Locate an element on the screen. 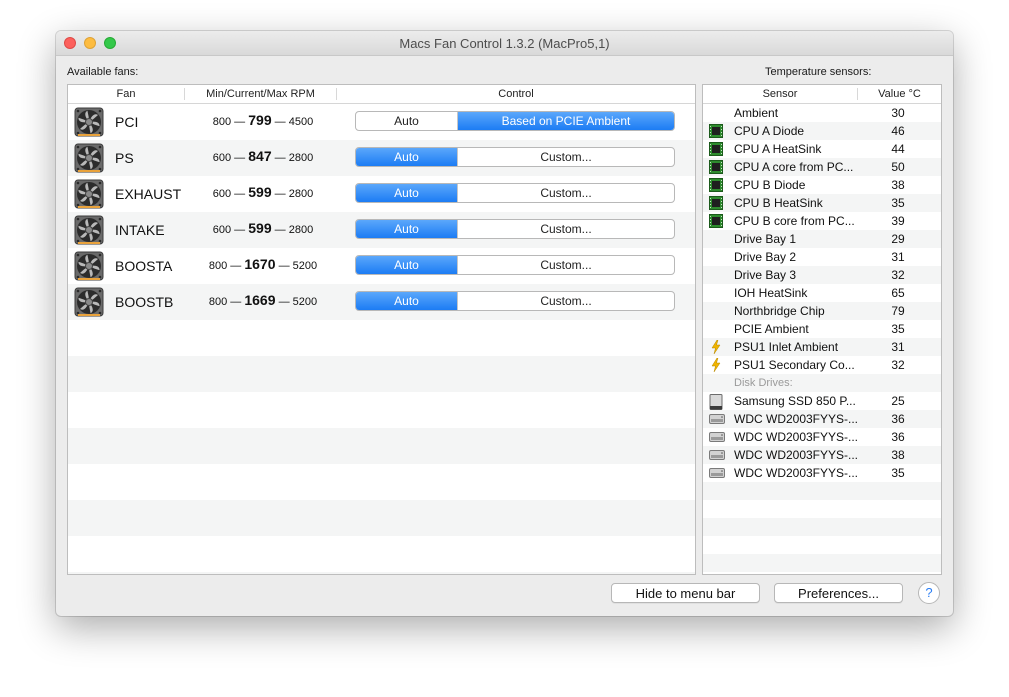 Image resolution: width=1009 pixels, height=697 pixels. title-bar: Macs Fan Control 1.3.2 (MacPro5,1) is located at coordinates (504, 43).